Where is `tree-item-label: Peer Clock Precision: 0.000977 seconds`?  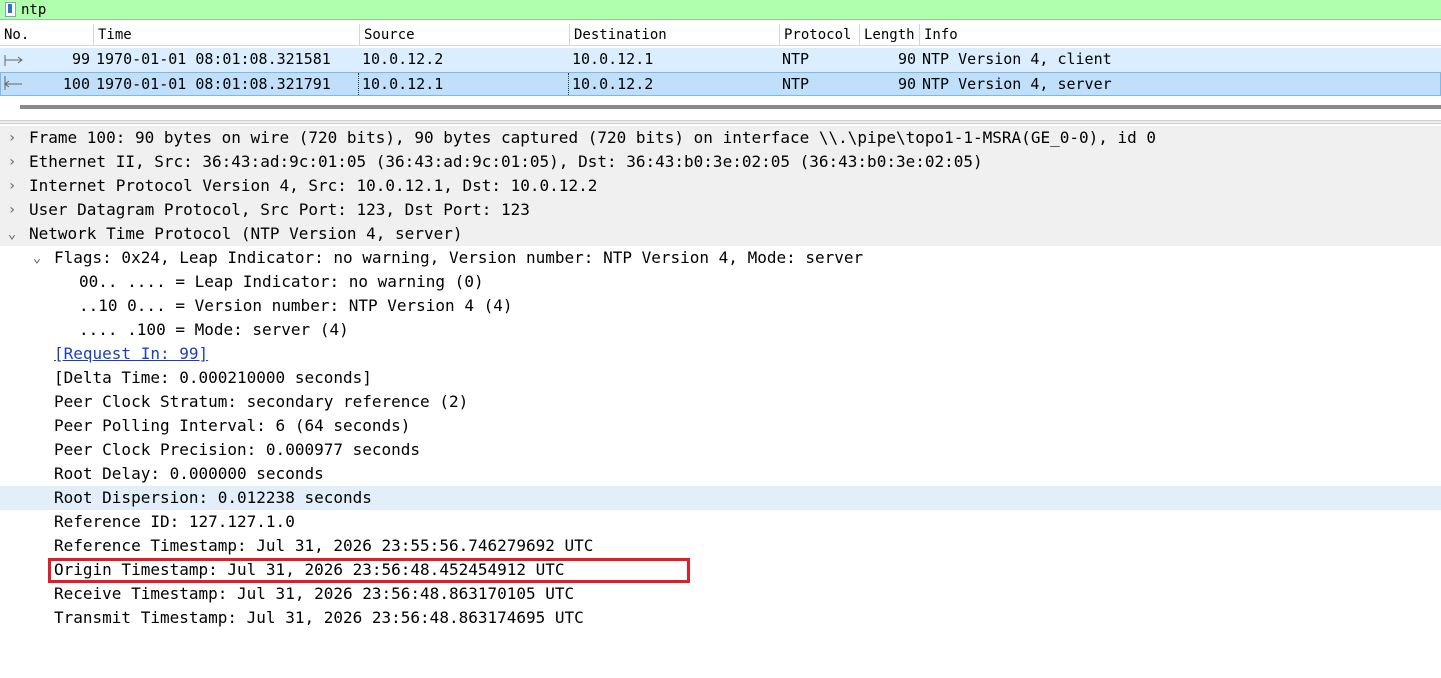 tree-item-label: Peer Clock Precision: 0.000977 seconds is located at coordinates (237, 449).